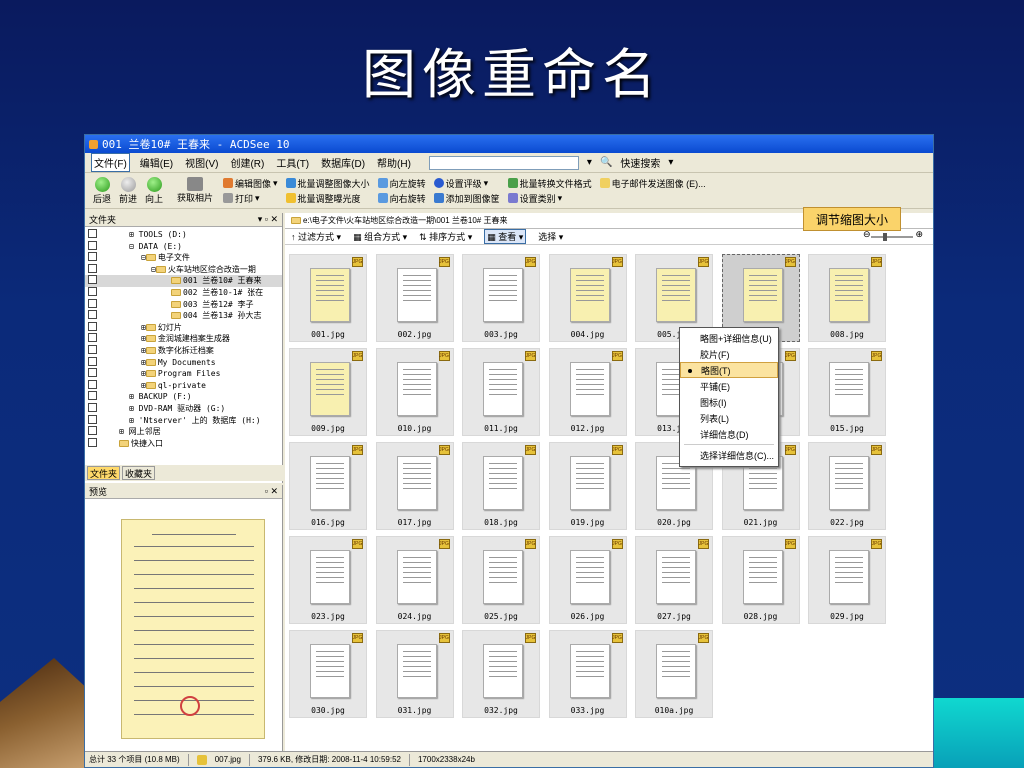 The width and height of the screenshot is (1024, 768). What do you see at coordinates (501, 392) in the screenshot?
I see `thumbnail-item: JPG 011.jpg` at bounding box center [501, 392].